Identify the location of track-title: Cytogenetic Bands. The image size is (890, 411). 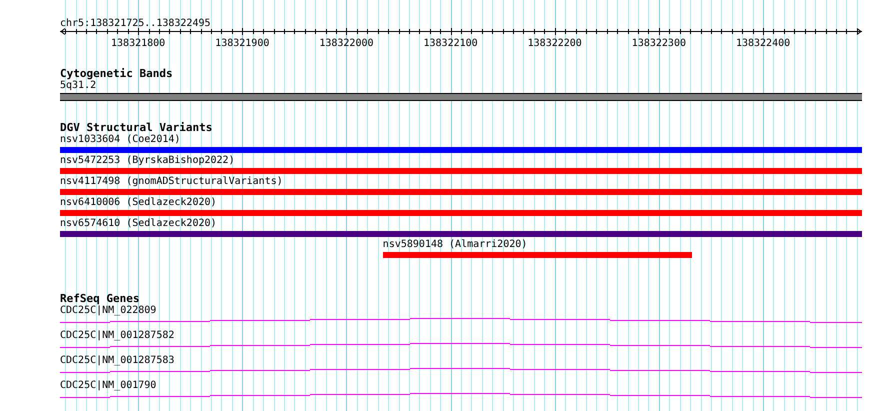
(117, 74).